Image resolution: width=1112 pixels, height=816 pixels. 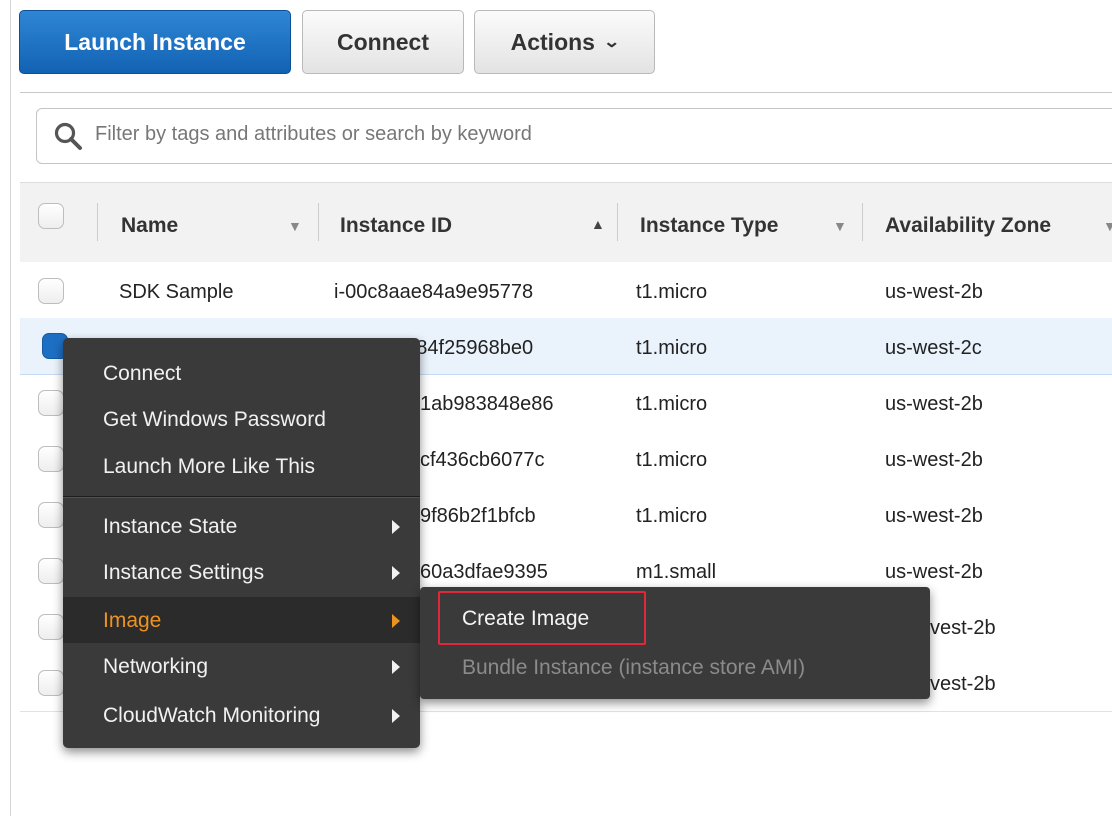 What do you see at coordinates (396, 226) in the screenshot?
I see `column-header-instance-id: Instance ID` at bounding box center [396, 226].